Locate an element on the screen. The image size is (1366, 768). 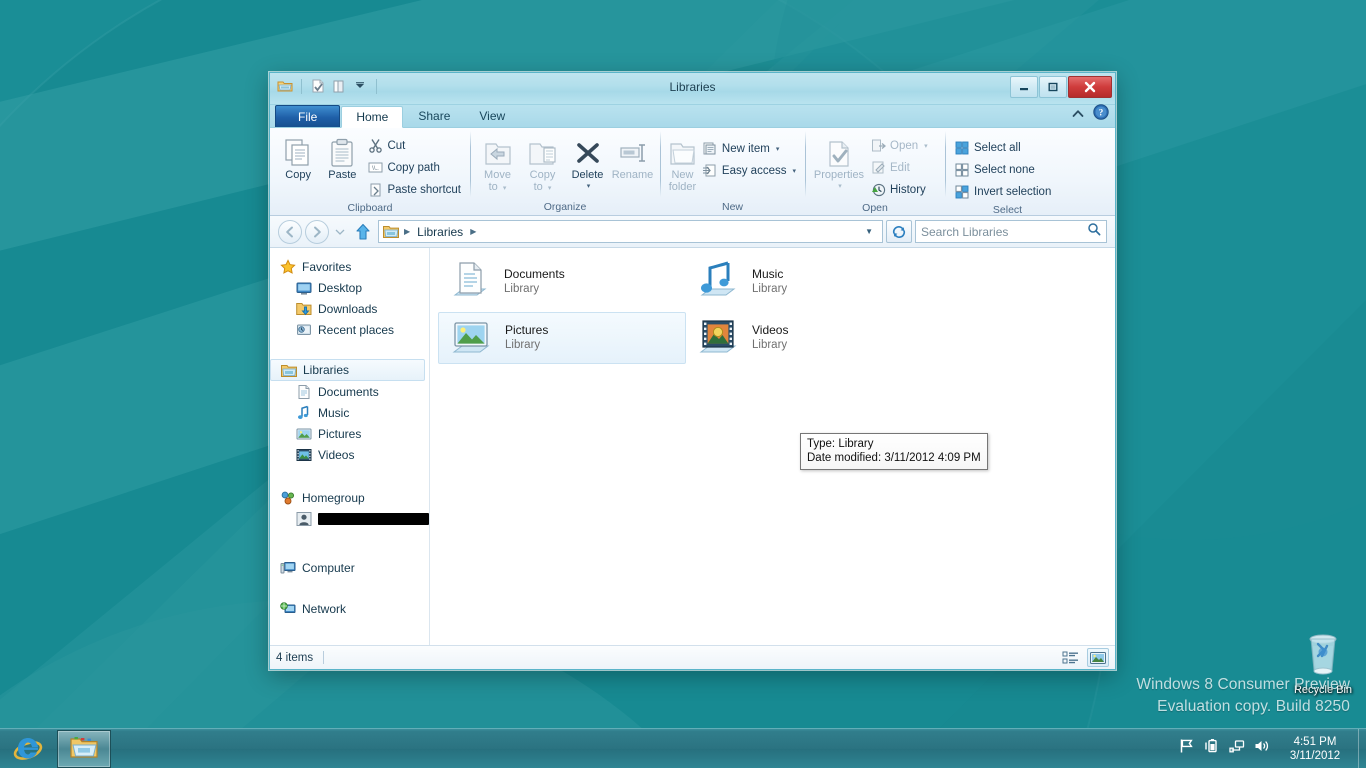
tray-icons is located at coordinates (1224, 748).